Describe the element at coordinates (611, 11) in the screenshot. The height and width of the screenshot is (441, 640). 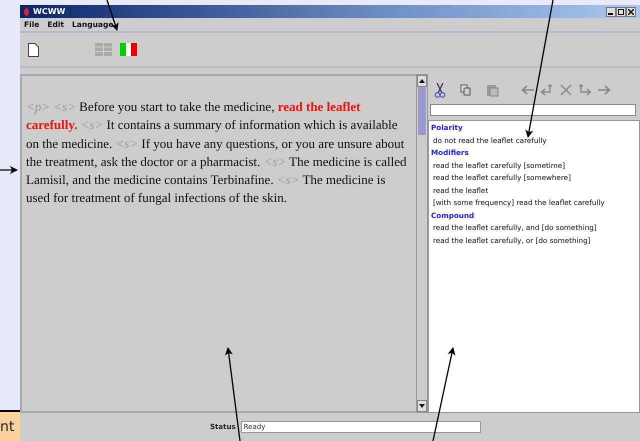
I see `minimize-button` at that location.